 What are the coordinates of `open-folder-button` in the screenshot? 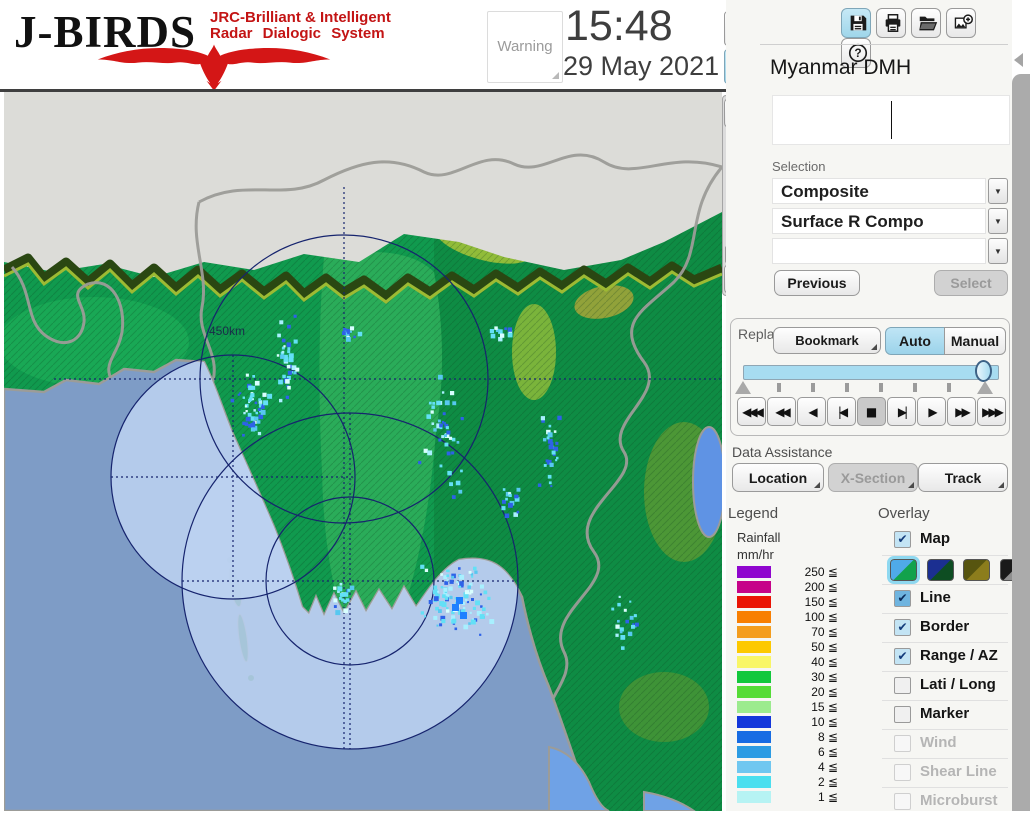 It's located at (926, 23).